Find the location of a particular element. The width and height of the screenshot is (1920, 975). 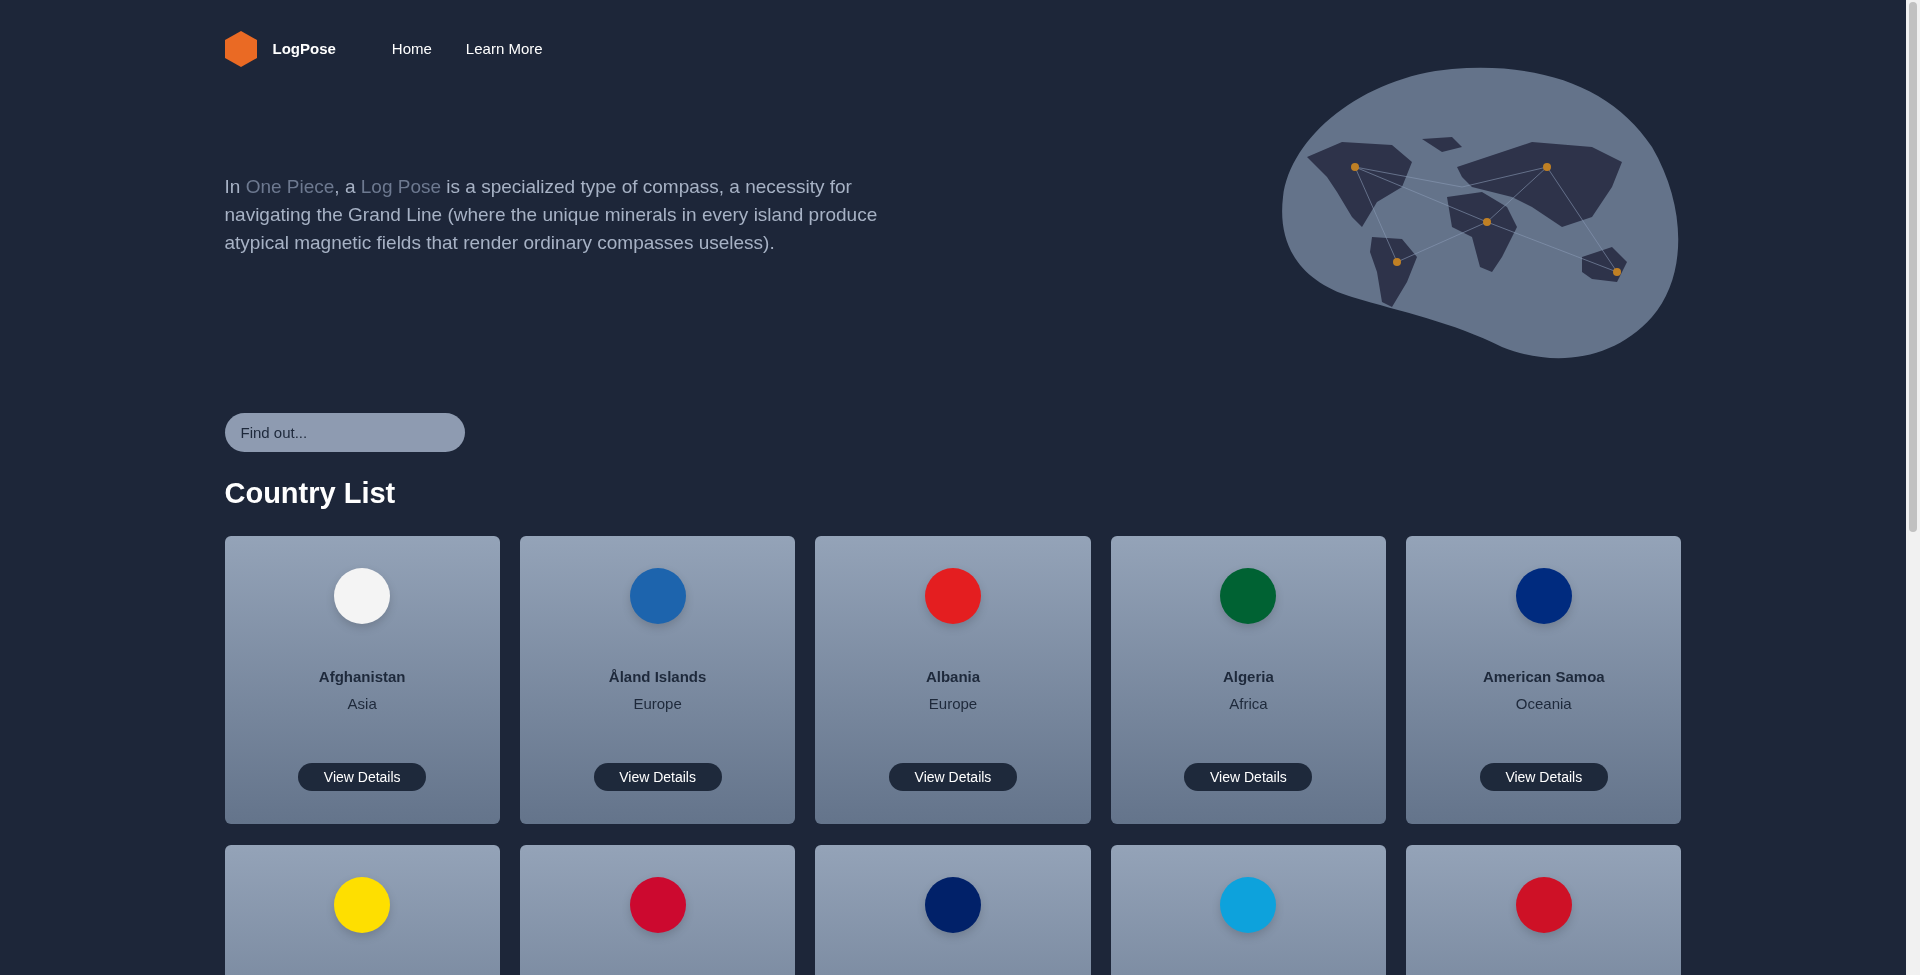

country-name: Algeria is located at coordinates (1248, 677).